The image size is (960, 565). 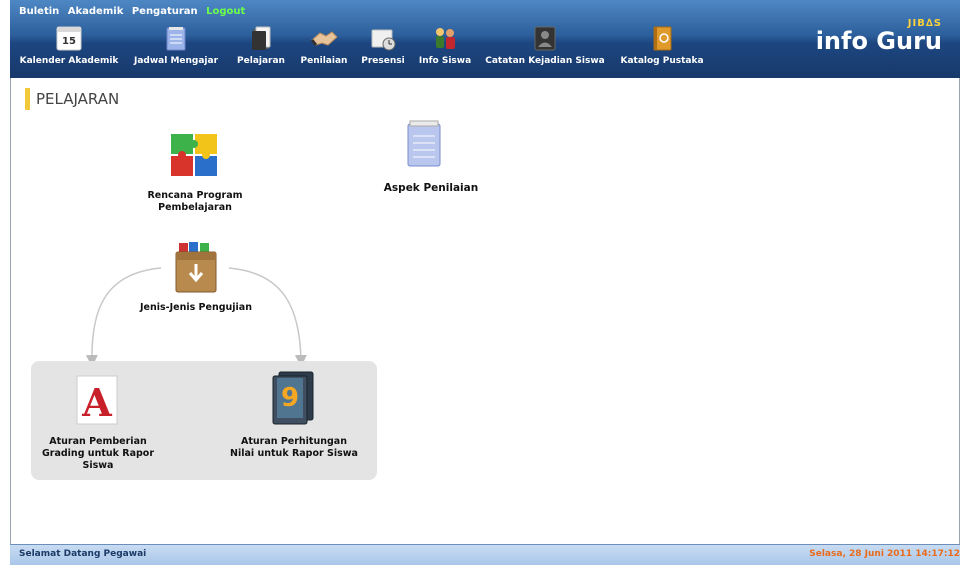 I want to click on nav-label: Jadwal Mengajar, so click(x=176, y=61).